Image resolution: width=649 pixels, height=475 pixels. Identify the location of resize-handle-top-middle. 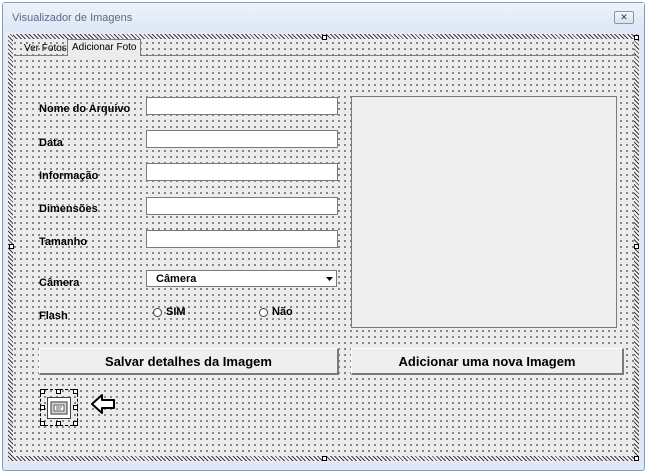
(324, 37).